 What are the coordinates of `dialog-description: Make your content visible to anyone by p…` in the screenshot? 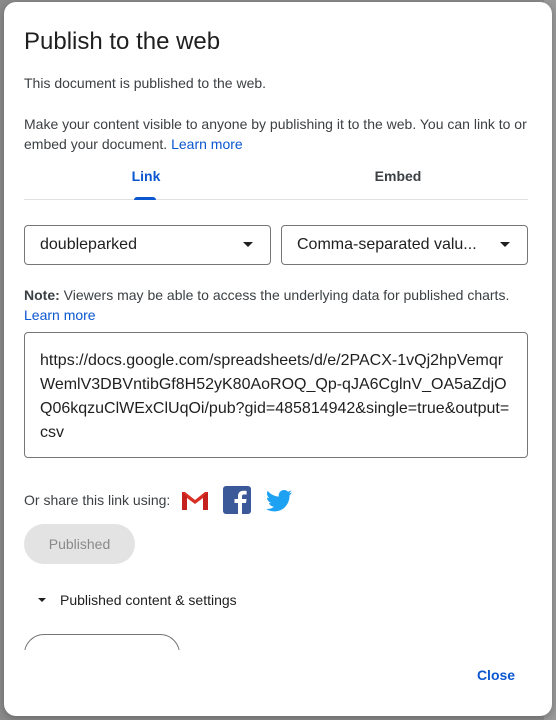 It's located at (279, 134).